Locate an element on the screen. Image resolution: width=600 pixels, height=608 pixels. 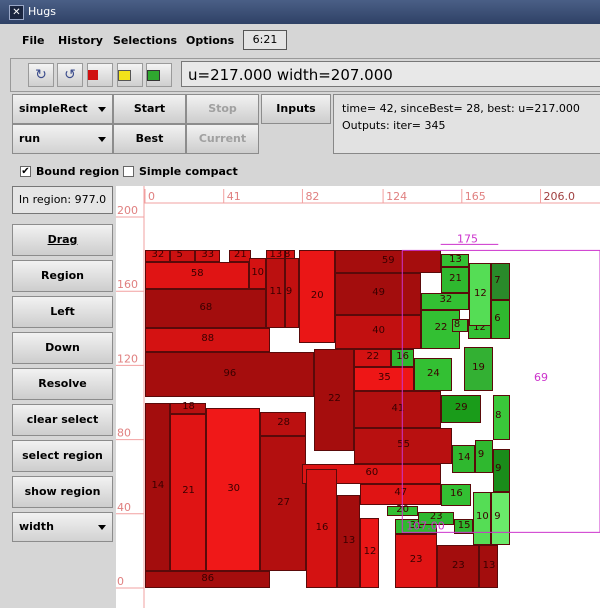
region-button: Region is located at coordinates (62, 276).